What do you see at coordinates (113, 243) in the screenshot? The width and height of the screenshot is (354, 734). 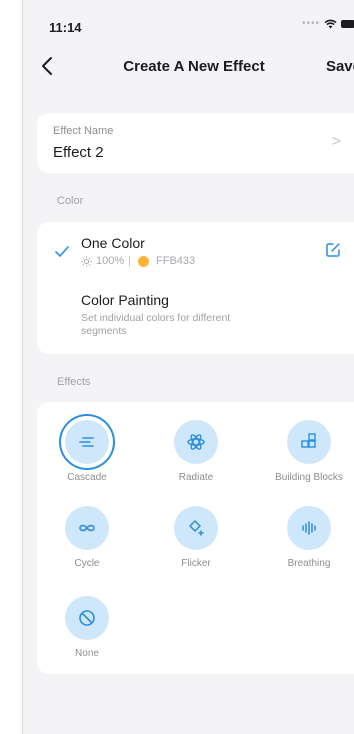 I see `one-color-option: One Color` at bounding box center [113, 243].